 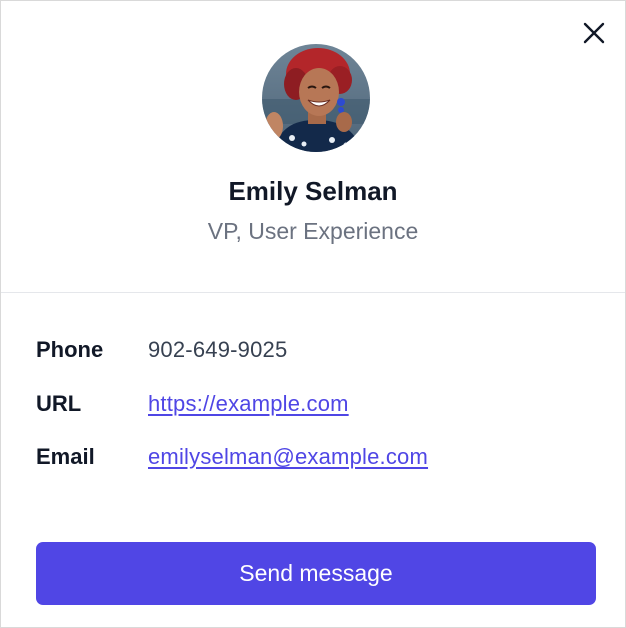 I want to click on detail-row-url: URL https://example.com, so click(x=192, y=404).